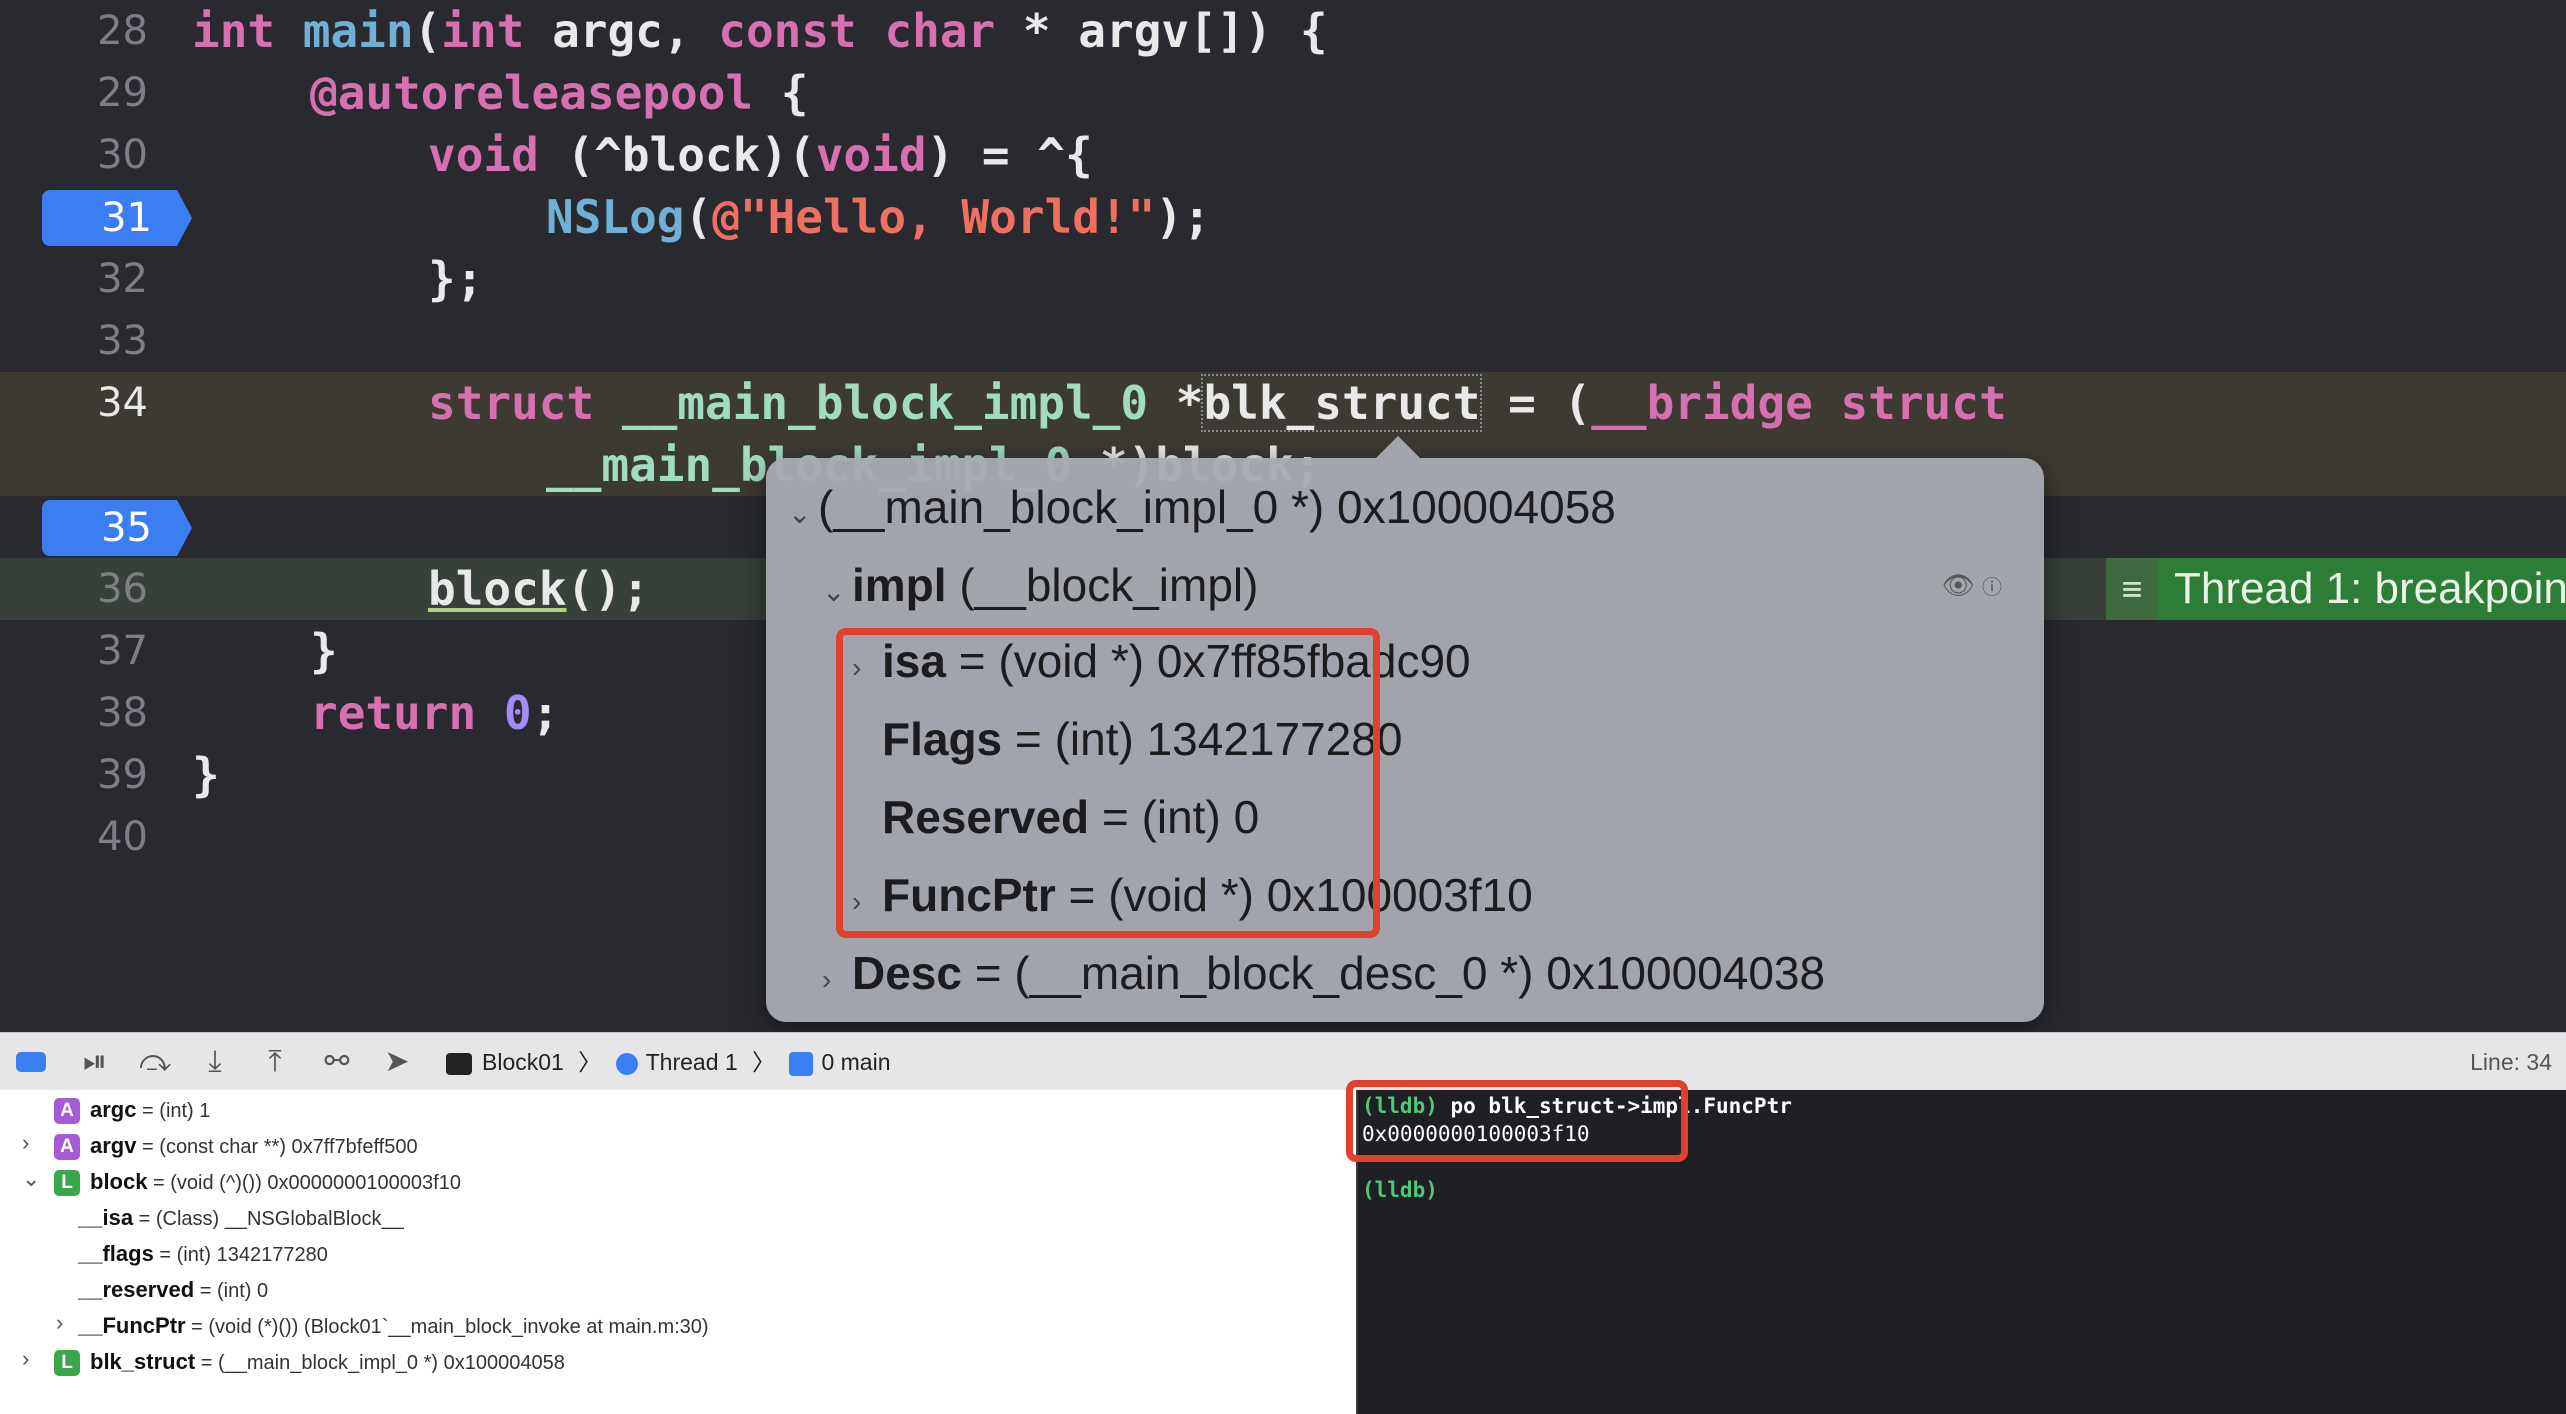 Image resolution: width=2566 pixels, height=1414 pixels. Describe the element at coordinates (94, 837) in the screenshot. I see `line-number: 40` at that location.